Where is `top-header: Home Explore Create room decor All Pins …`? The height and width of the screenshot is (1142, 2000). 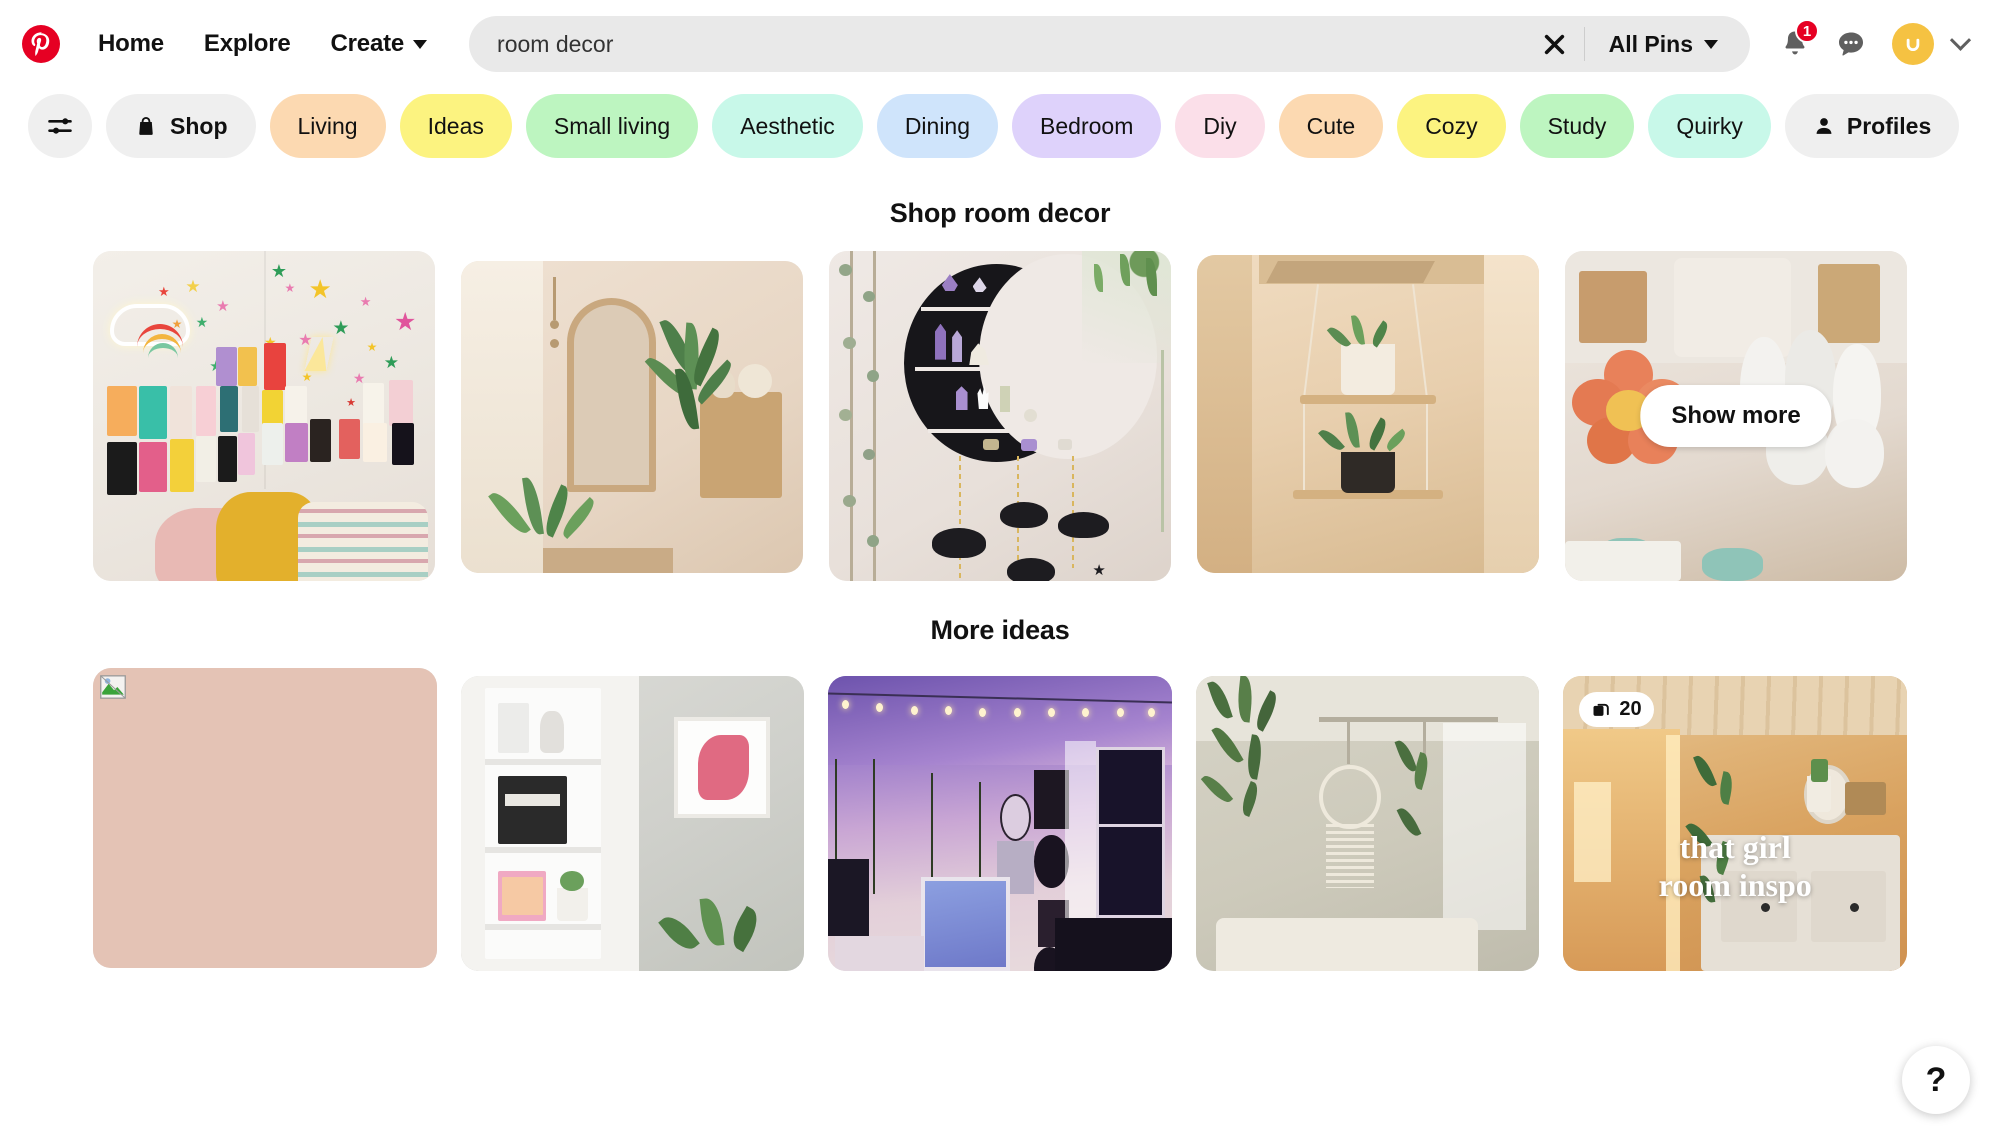 top-header: Home Explore Create room decor All Pins … is located at coordinates (1000, 44).